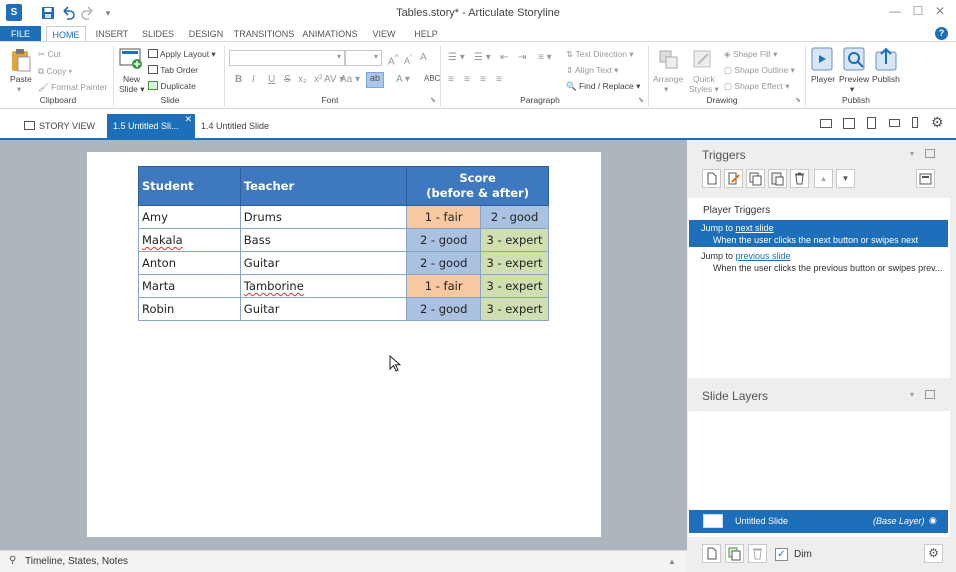  Describe the element at coordinates (131, 59) in the screenshot. I see `new-slide-icon` at that location.